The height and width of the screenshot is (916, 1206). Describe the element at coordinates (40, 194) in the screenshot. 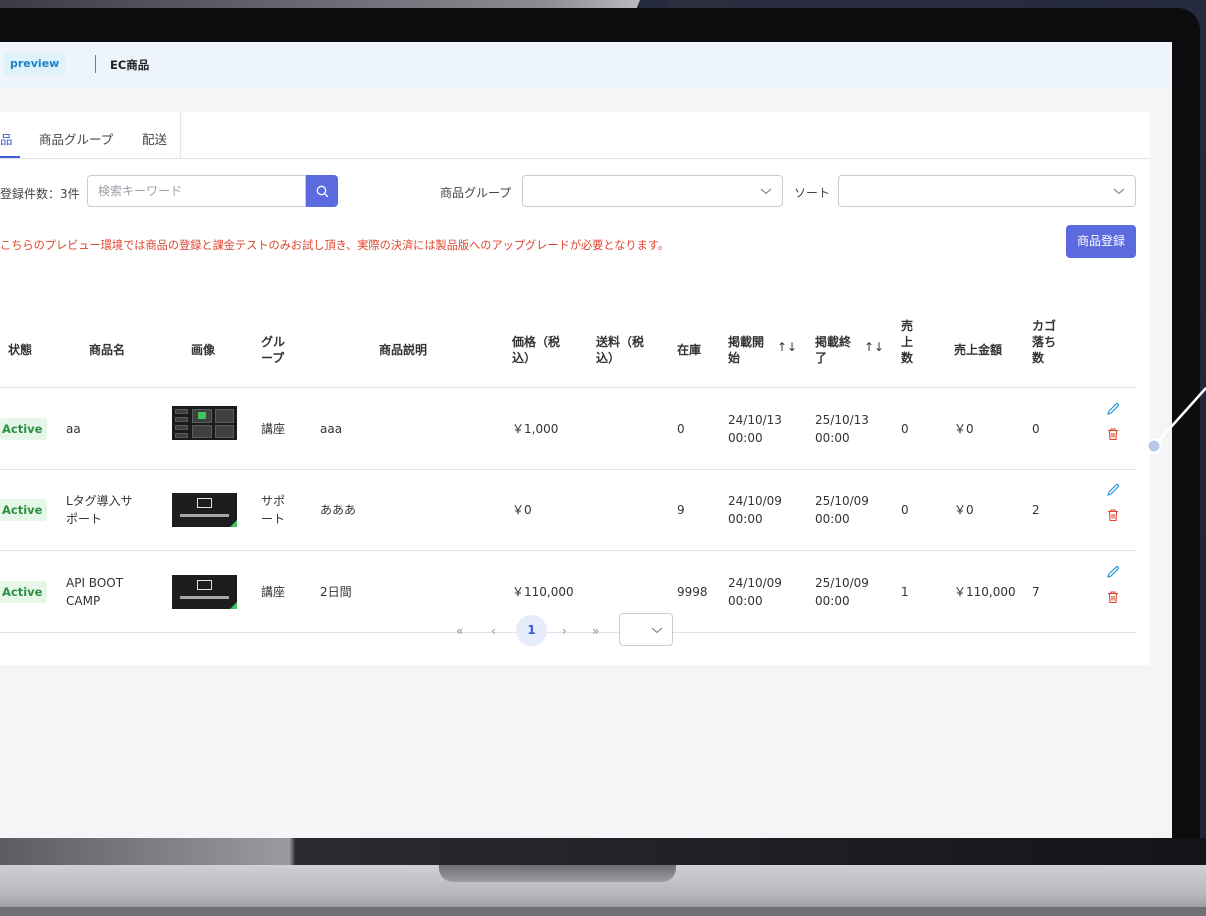

I see `registered-count: 登録件数：3件` at that location.